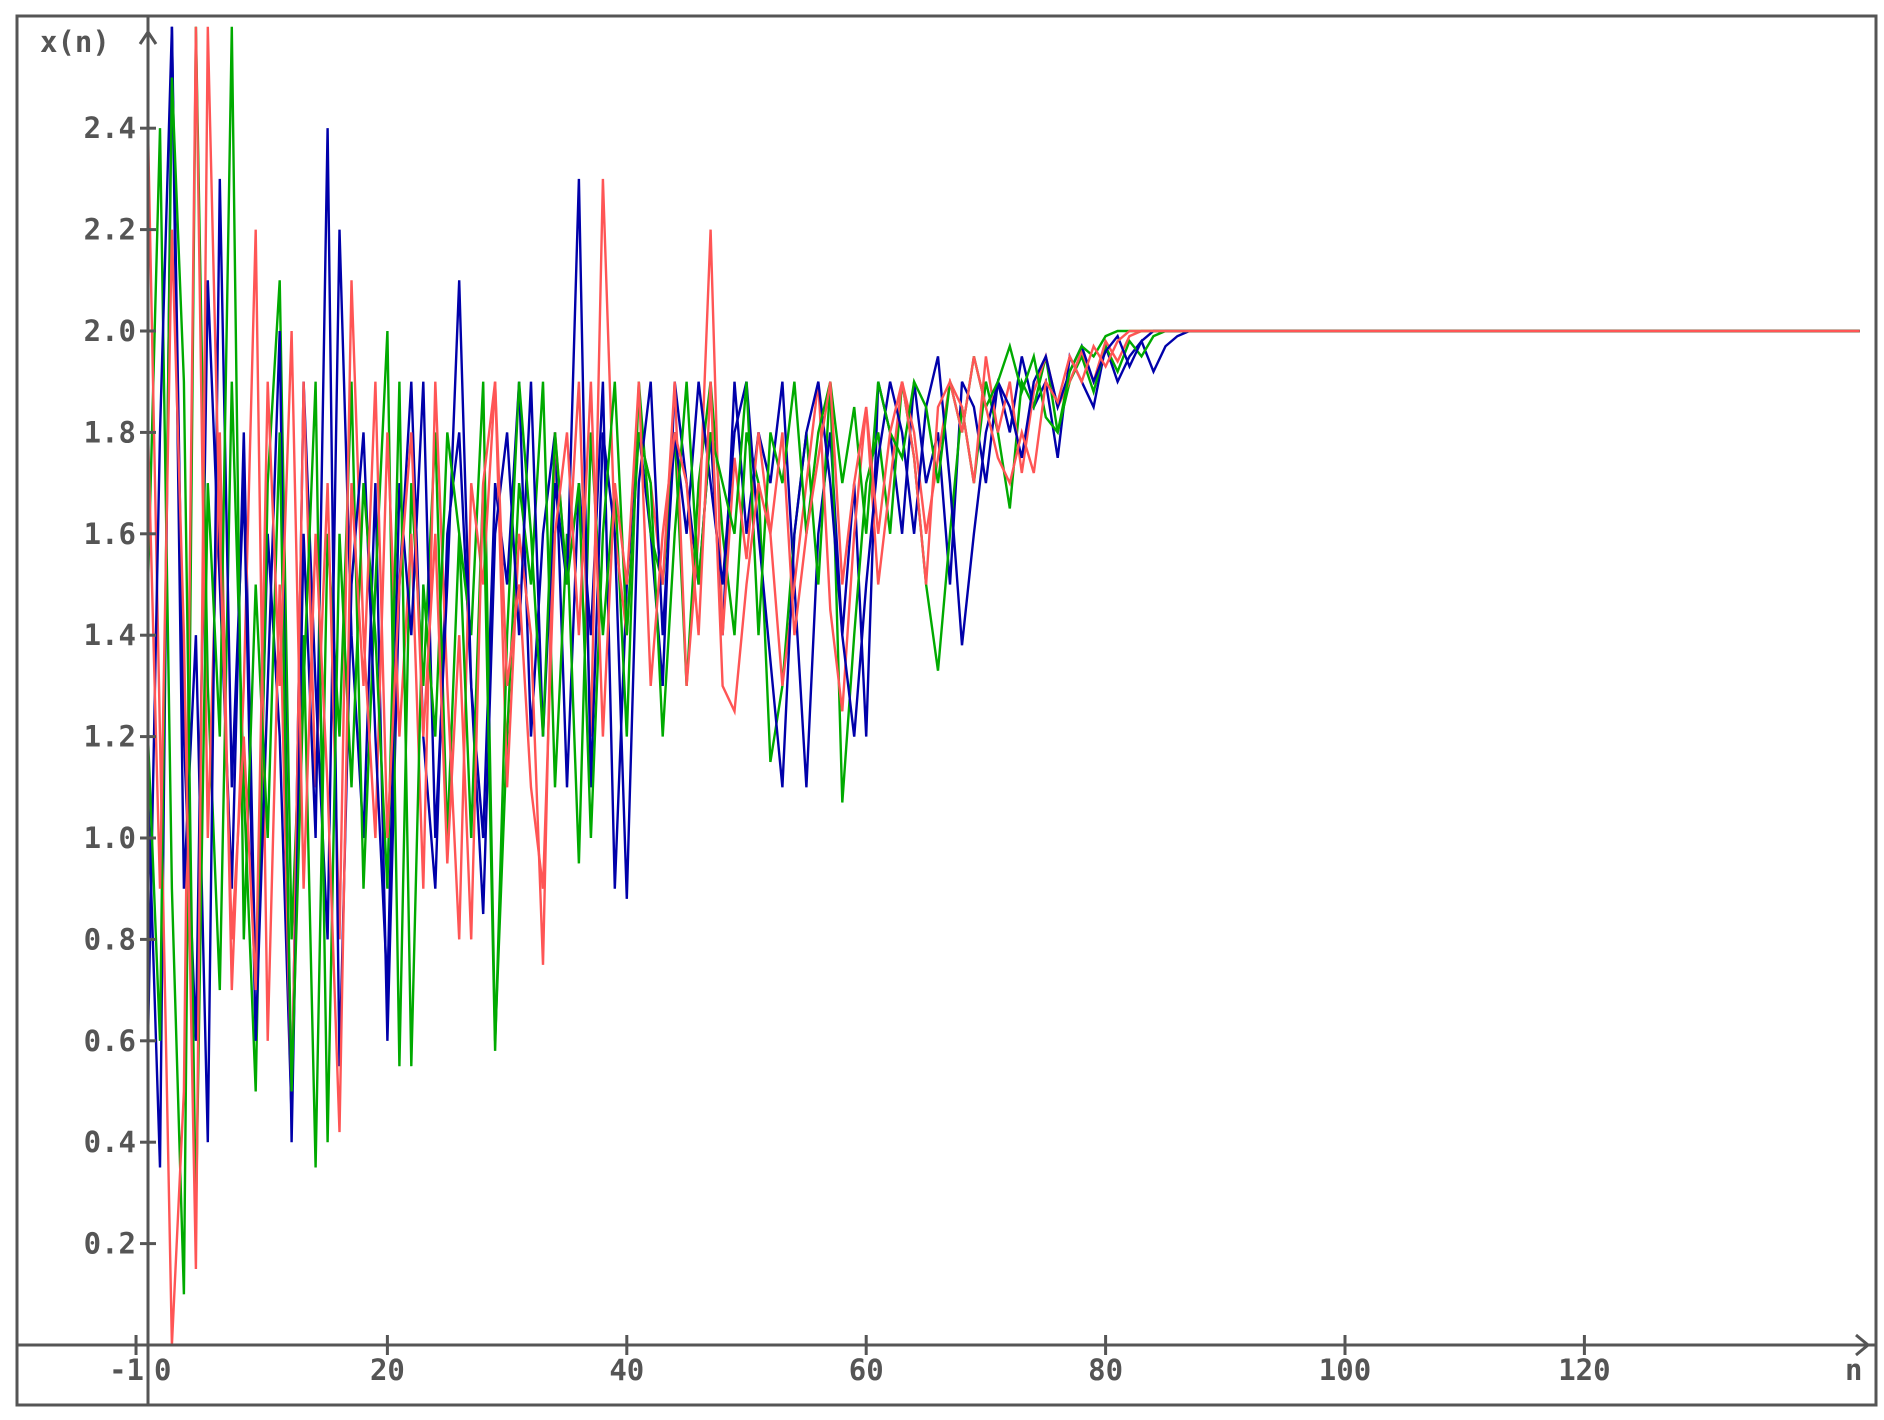 The height and width of the screenshot is (1420, 1884). I want to click on y-tick-label: 1.0, so click(110, 838).